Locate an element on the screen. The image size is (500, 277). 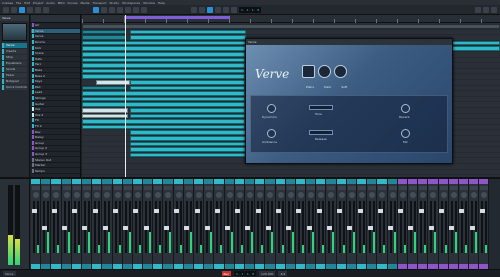
menu-item: Transport is located at coordinates (99, 3).